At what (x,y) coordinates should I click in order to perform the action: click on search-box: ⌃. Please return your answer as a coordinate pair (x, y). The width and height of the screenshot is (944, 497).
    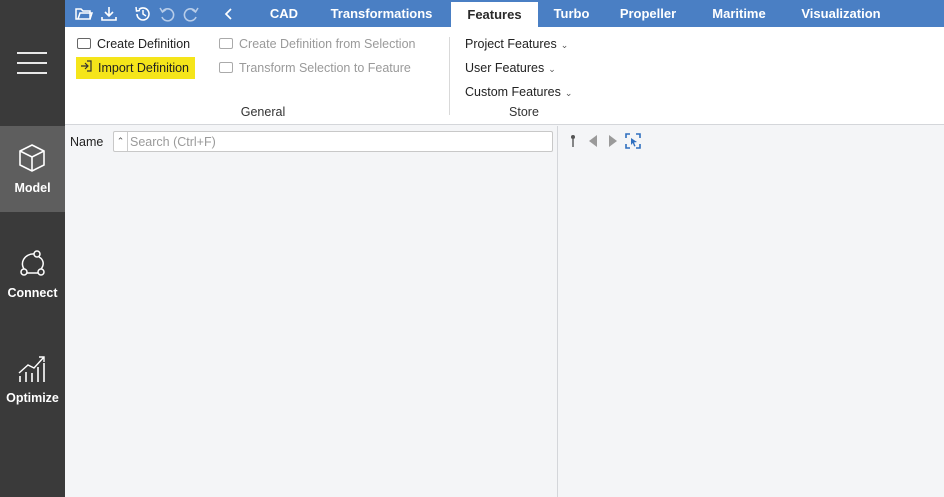
    Looking at the image, I should click on (333, 141).